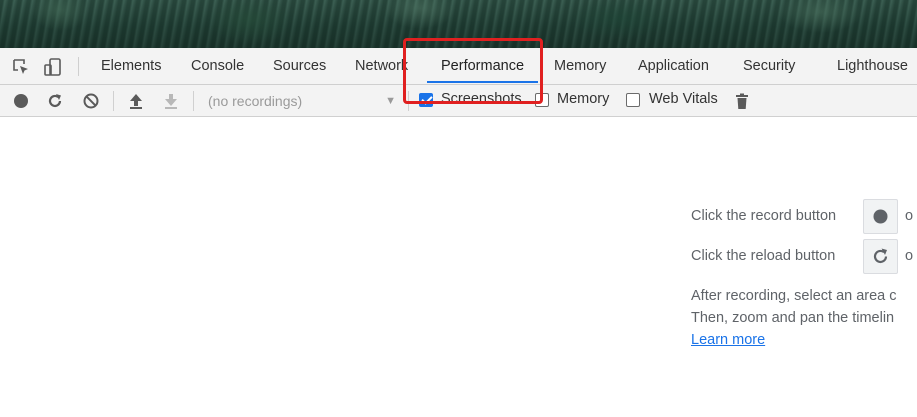  What do you see at coordinates (794, 296) in the screenshot?
I see `after-recording-text: After recording, select an area c` at bounding box center [794, 296].